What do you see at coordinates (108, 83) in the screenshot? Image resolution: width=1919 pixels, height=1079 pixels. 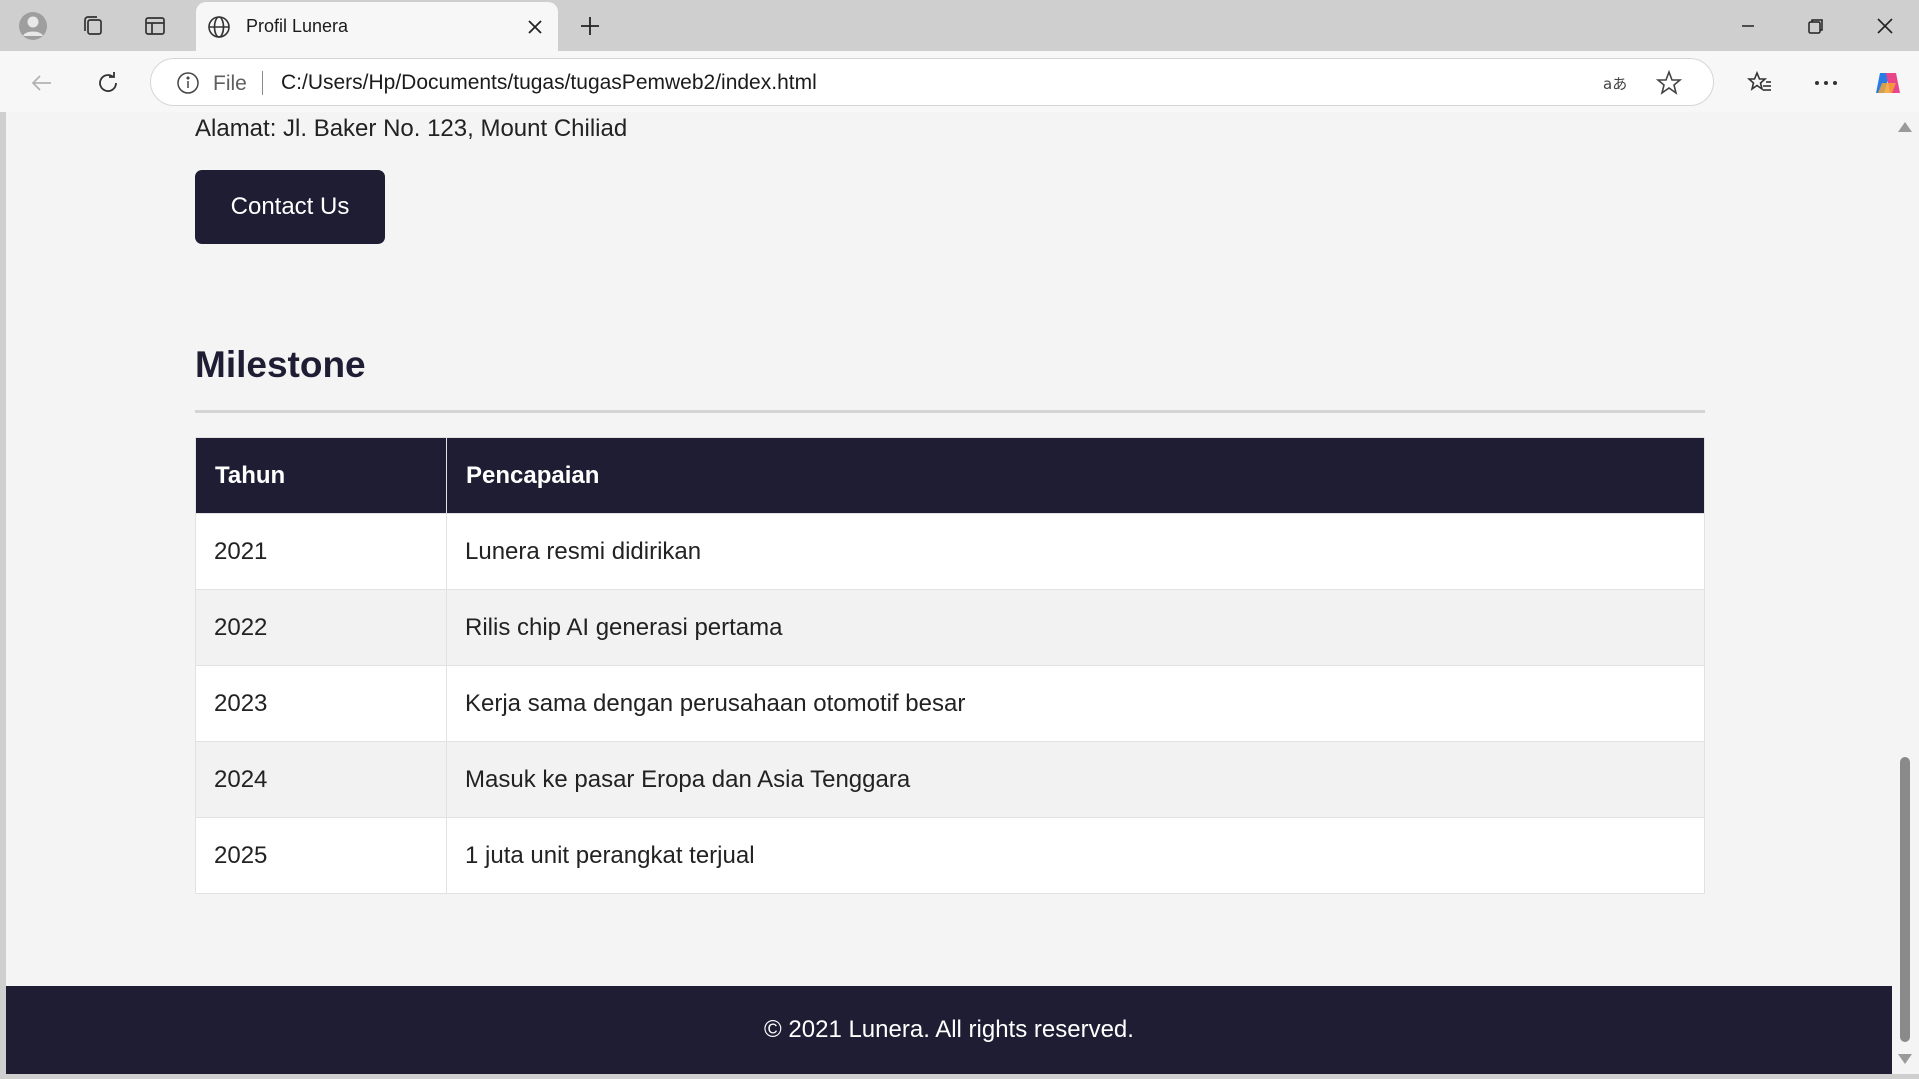 I see `refresh-icon` at bounding box center [108, 83].